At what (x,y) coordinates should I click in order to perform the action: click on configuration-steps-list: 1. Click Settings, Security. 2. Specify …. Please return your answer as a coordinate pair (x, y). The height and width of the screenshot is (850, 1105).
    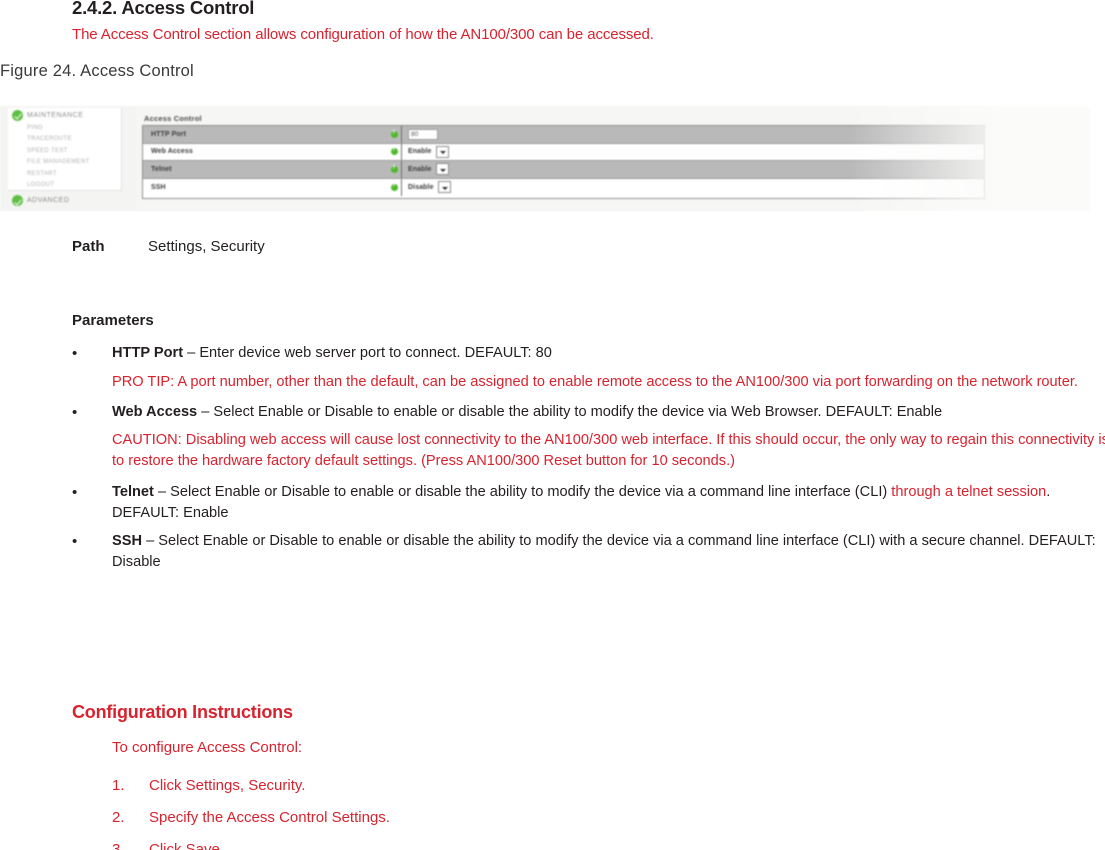
    Looking at the image, I should click on (462, 810).